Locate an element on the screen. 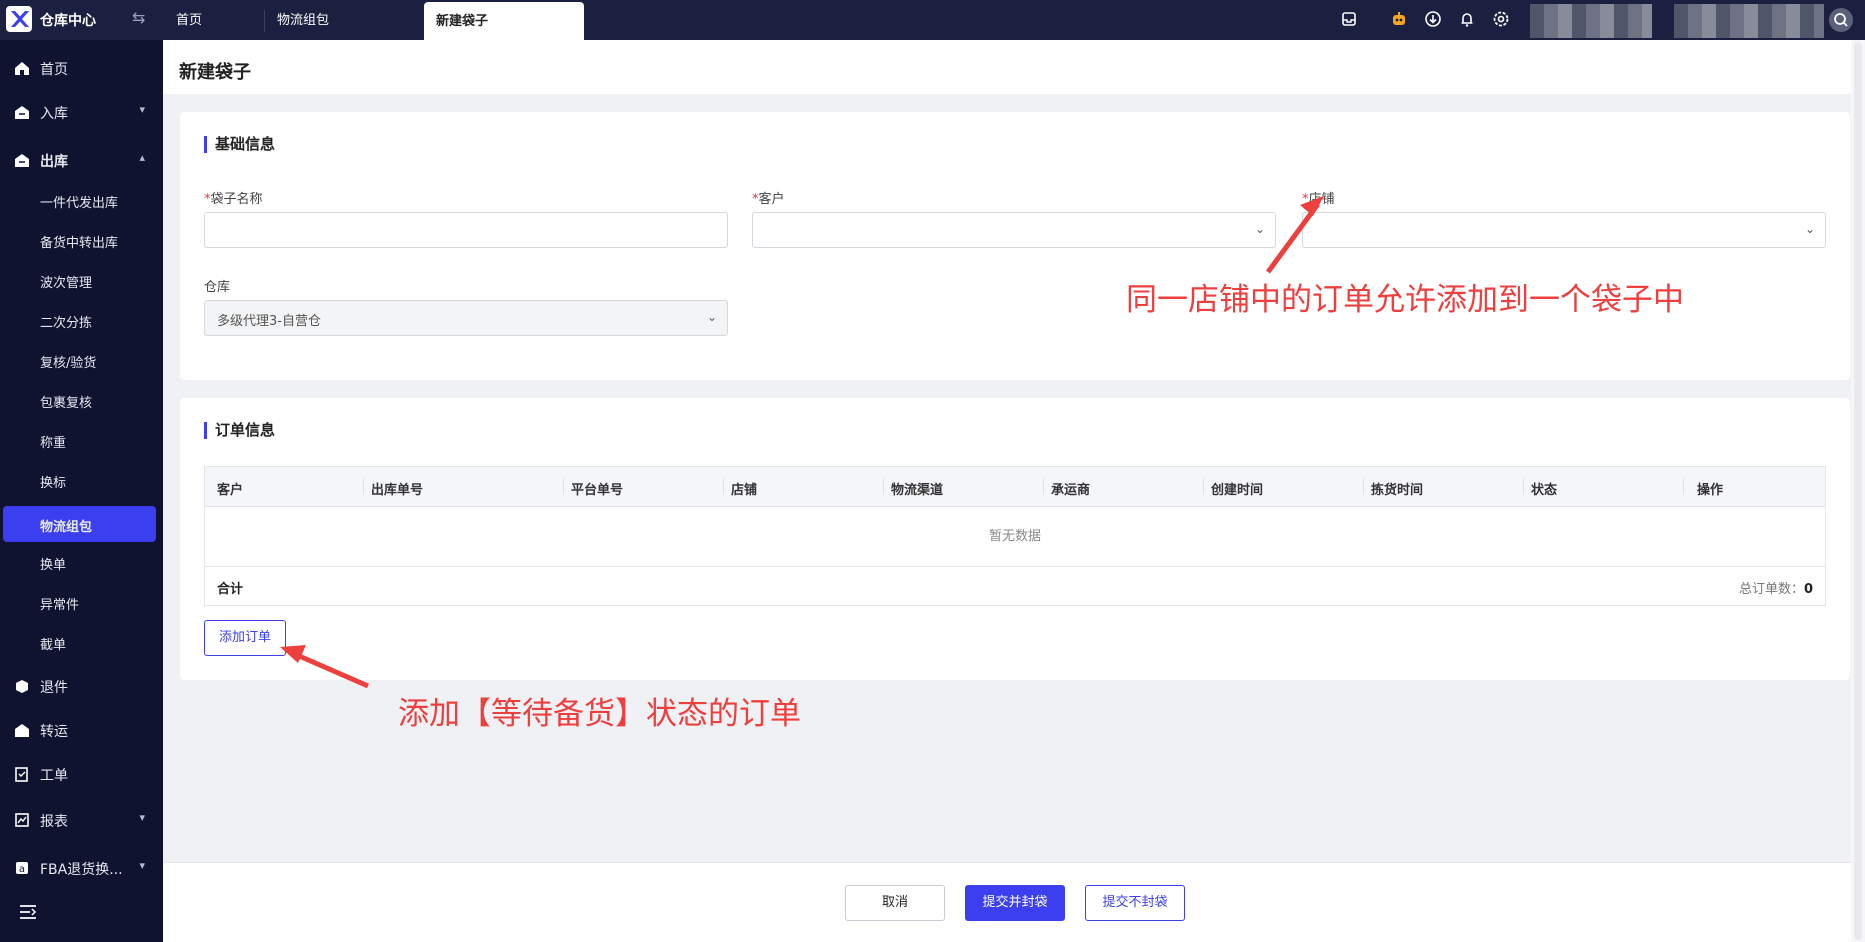 This screenshot has width=1865, height=942. download-icon is located at coordinates (1433, 19).